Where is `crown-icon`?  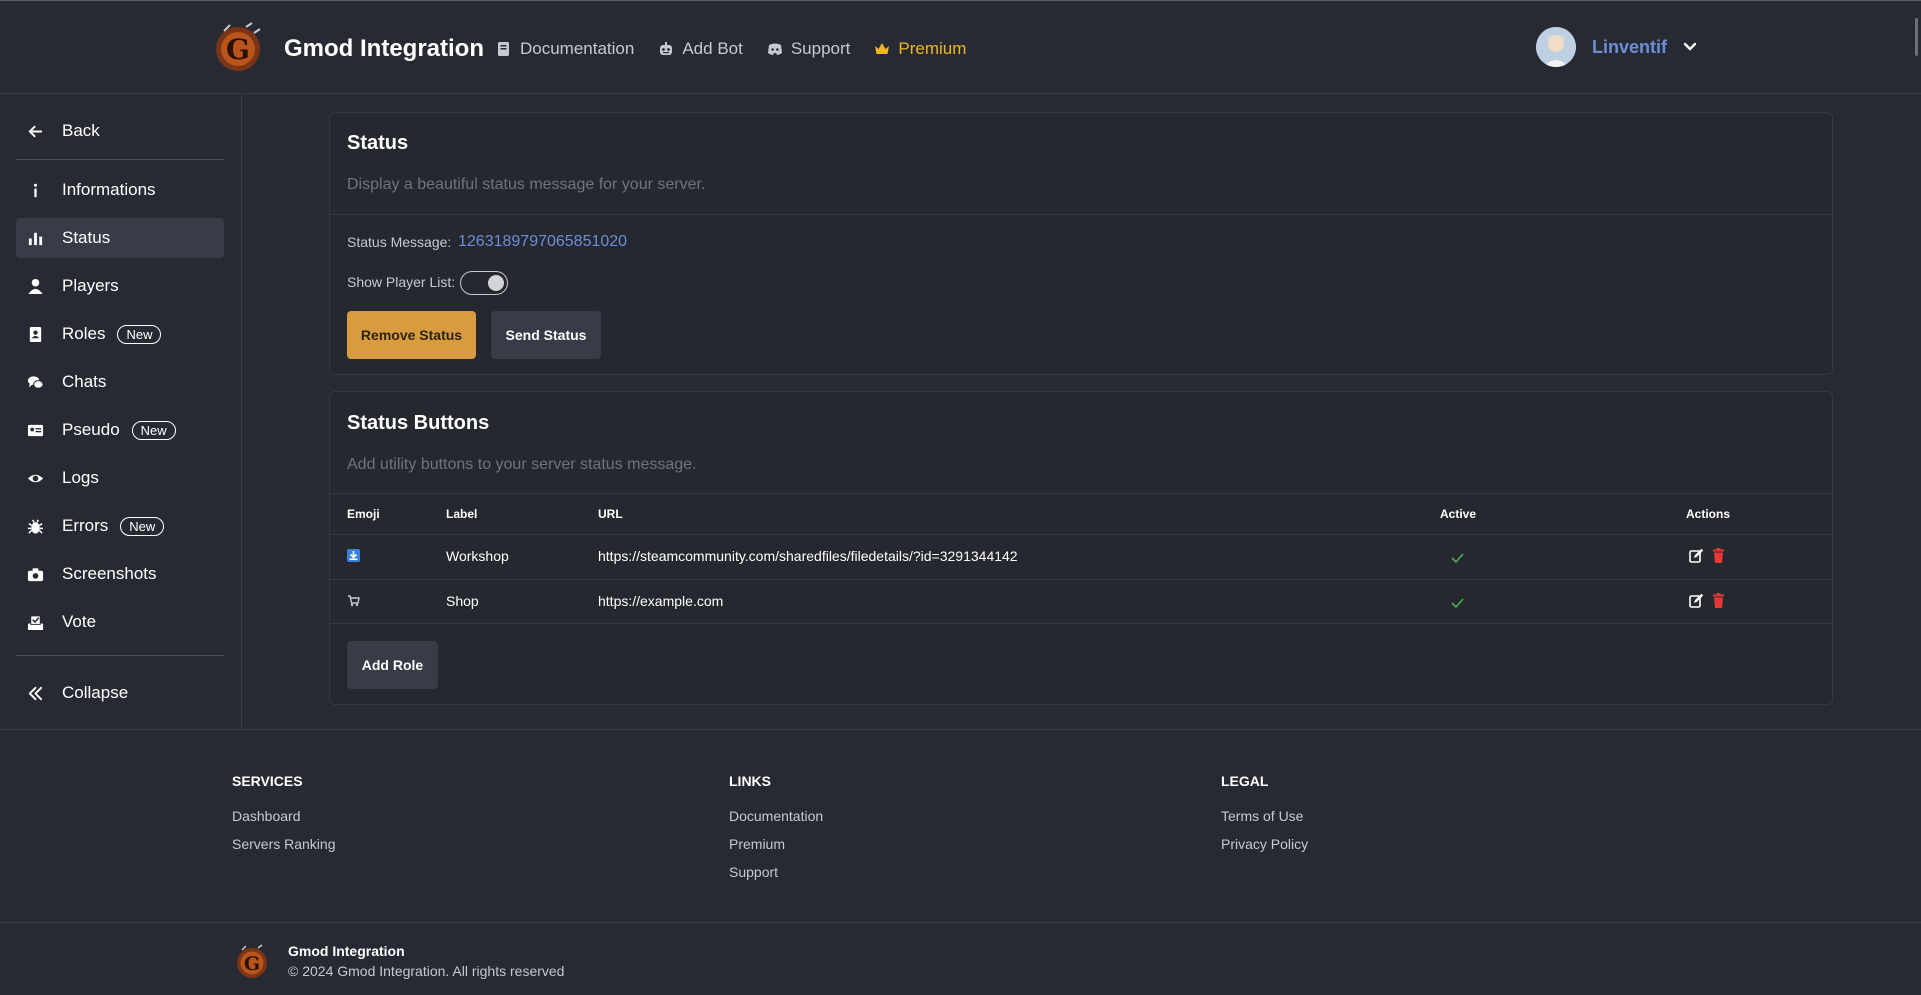
crown-icon is located at coordinates (882, 48).